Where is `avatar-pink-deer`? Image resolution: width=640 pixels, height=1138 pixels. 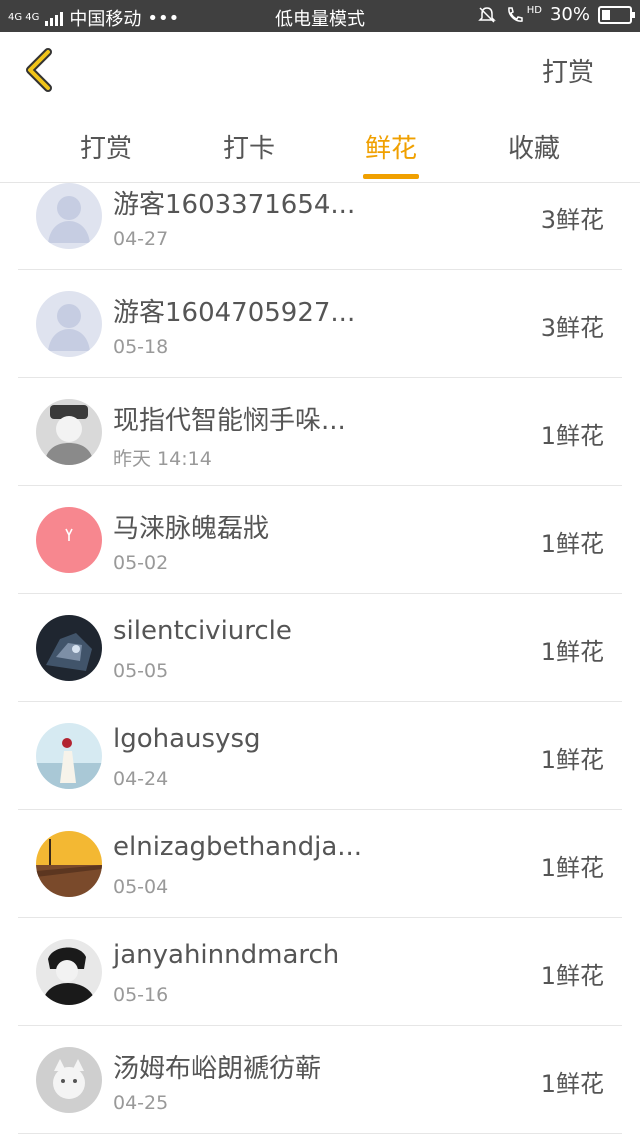 avatar-pink-deer is located at coordinates (69, 540).